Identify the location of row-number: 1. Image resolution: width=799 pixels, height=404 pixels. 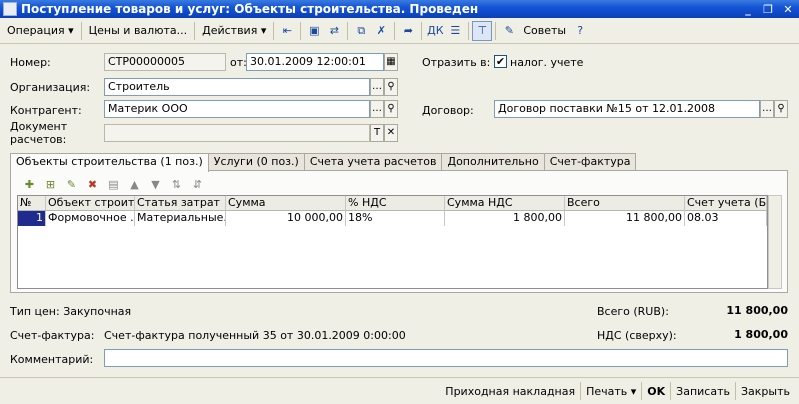
(32, 218).